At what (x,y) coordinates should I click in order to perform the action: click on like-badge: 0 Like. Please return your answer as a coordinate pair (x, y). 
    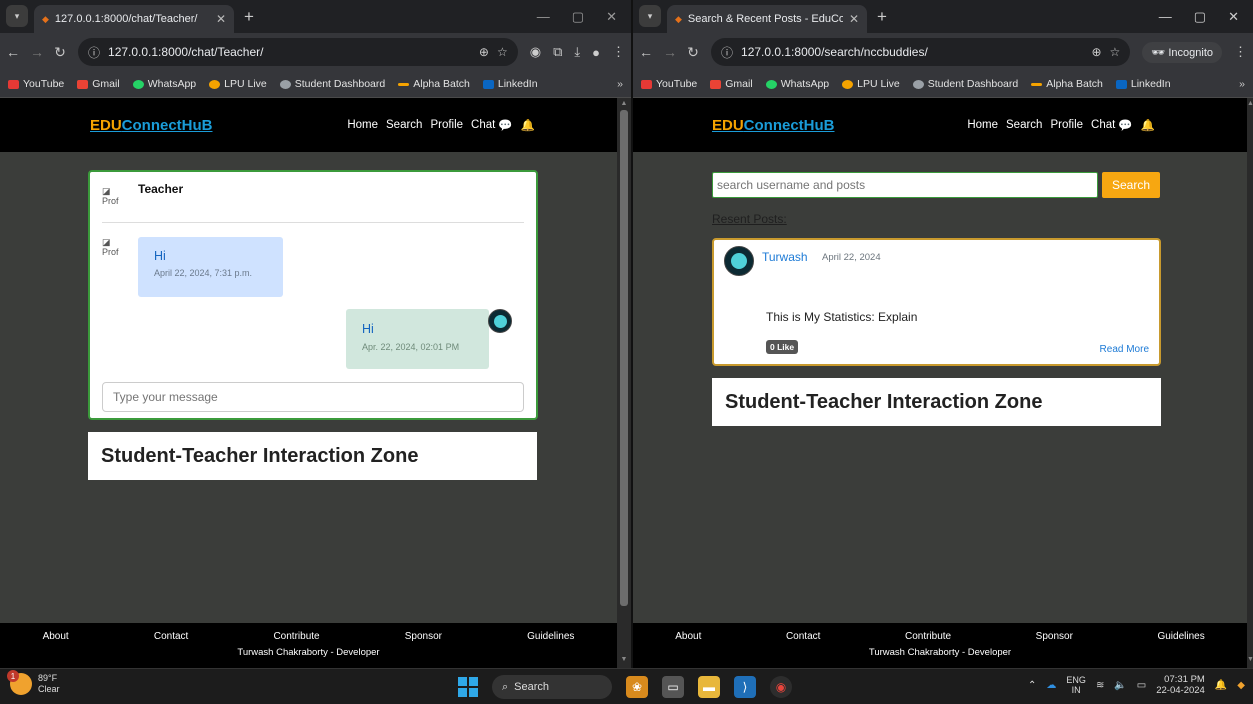
    Looking at the image, I should click on (782, 347).